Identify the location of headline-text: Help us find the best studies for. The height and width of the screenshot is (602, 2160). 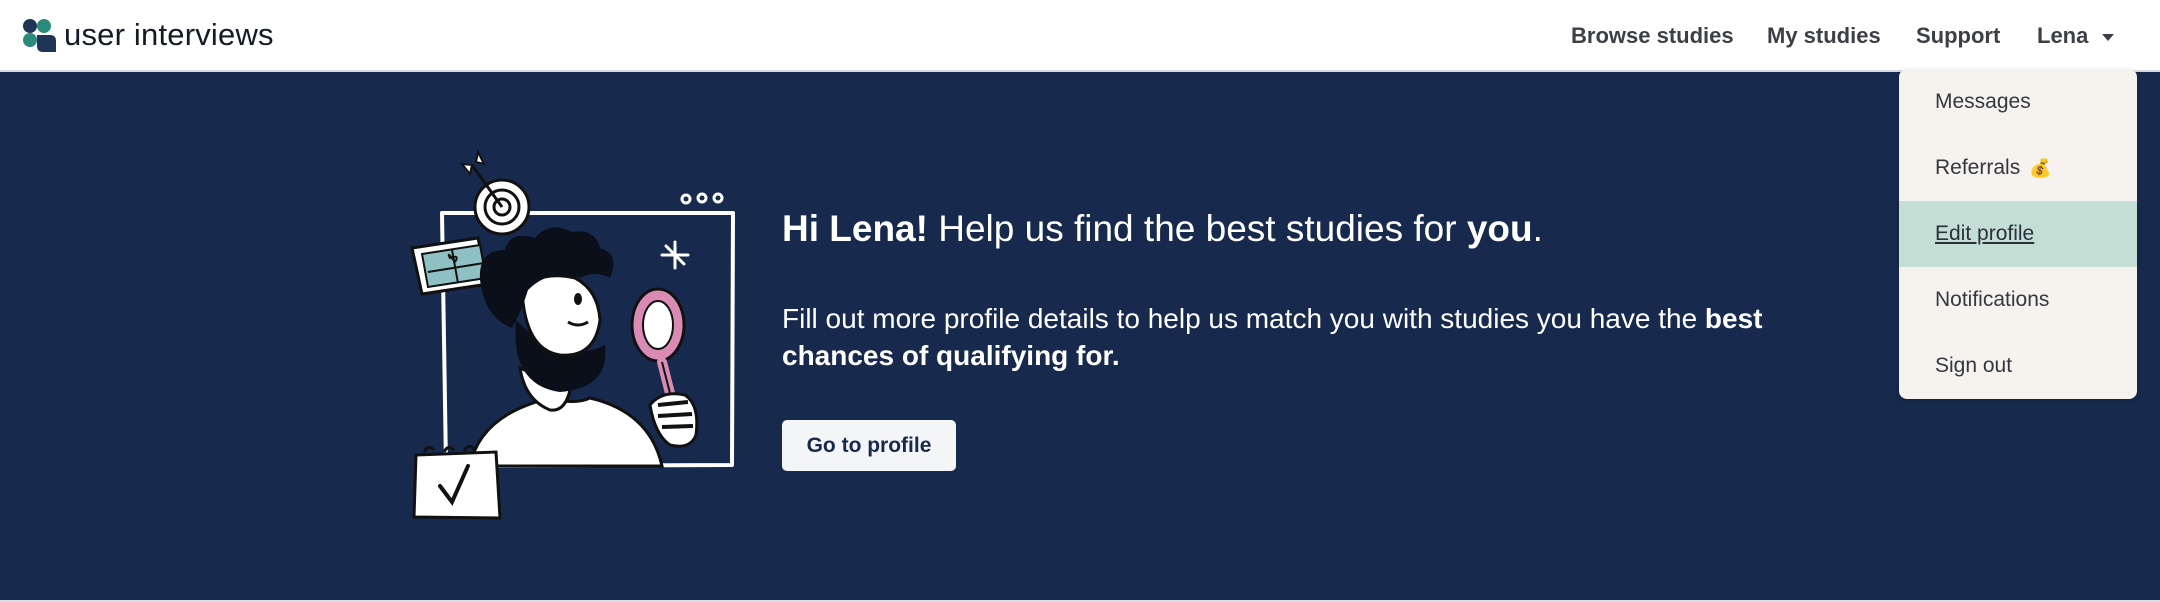
(1197, 228).